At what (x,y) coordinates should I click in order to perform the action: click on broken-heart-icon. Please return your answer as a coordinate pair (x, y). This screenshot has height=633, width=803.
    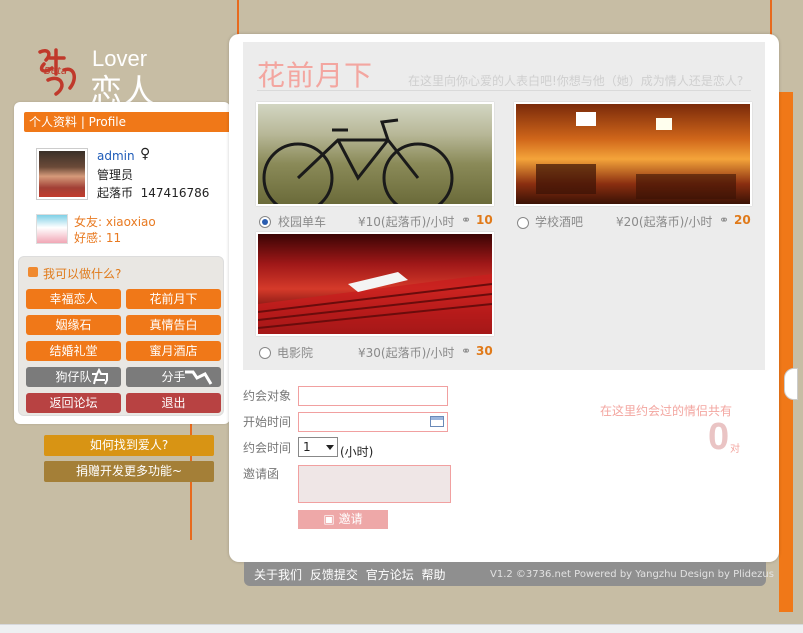
    Looking at the image, I should click on (199, 377).